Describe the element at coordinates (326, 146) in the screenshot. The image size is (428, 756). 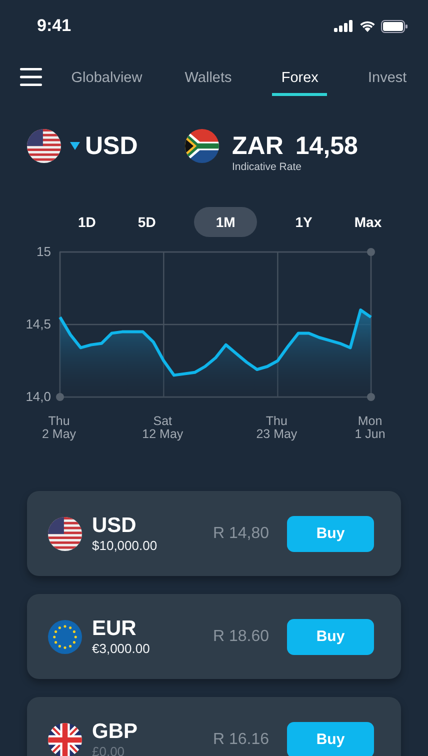
I see `exchange-rate: 14,58` at that location.